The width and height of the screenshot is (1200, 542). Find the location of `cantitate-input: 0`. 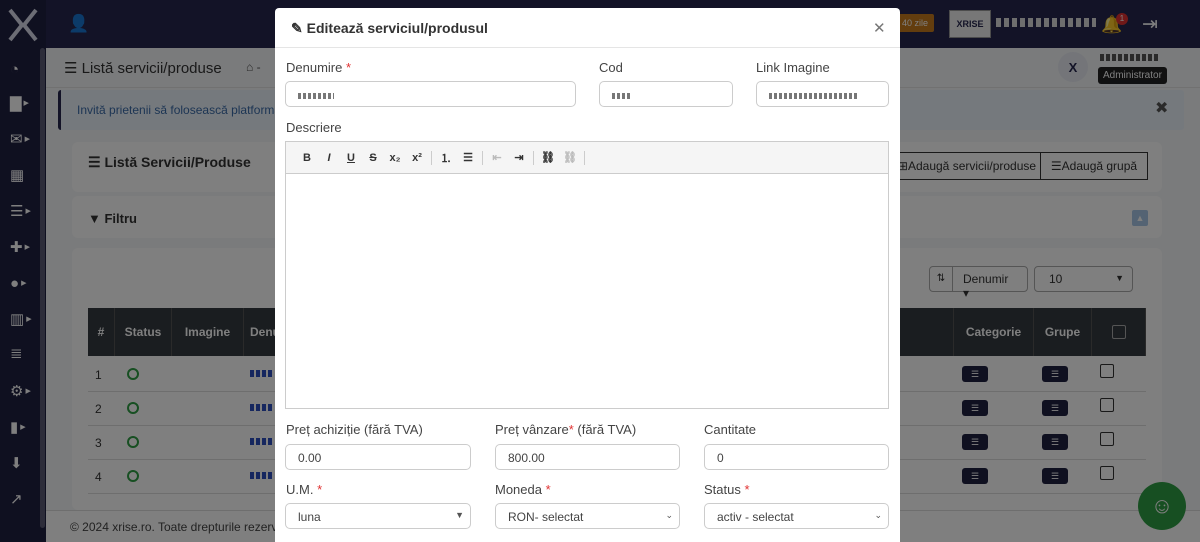

cantitate-input: 0 is located at coordinates (796, 457).